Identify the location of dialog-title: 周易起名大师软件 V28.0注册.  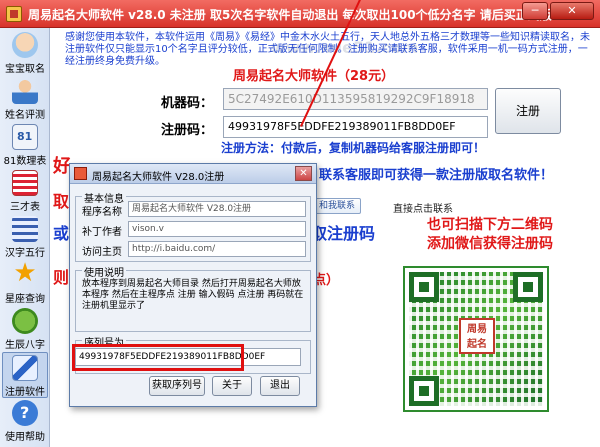
(158, 177).